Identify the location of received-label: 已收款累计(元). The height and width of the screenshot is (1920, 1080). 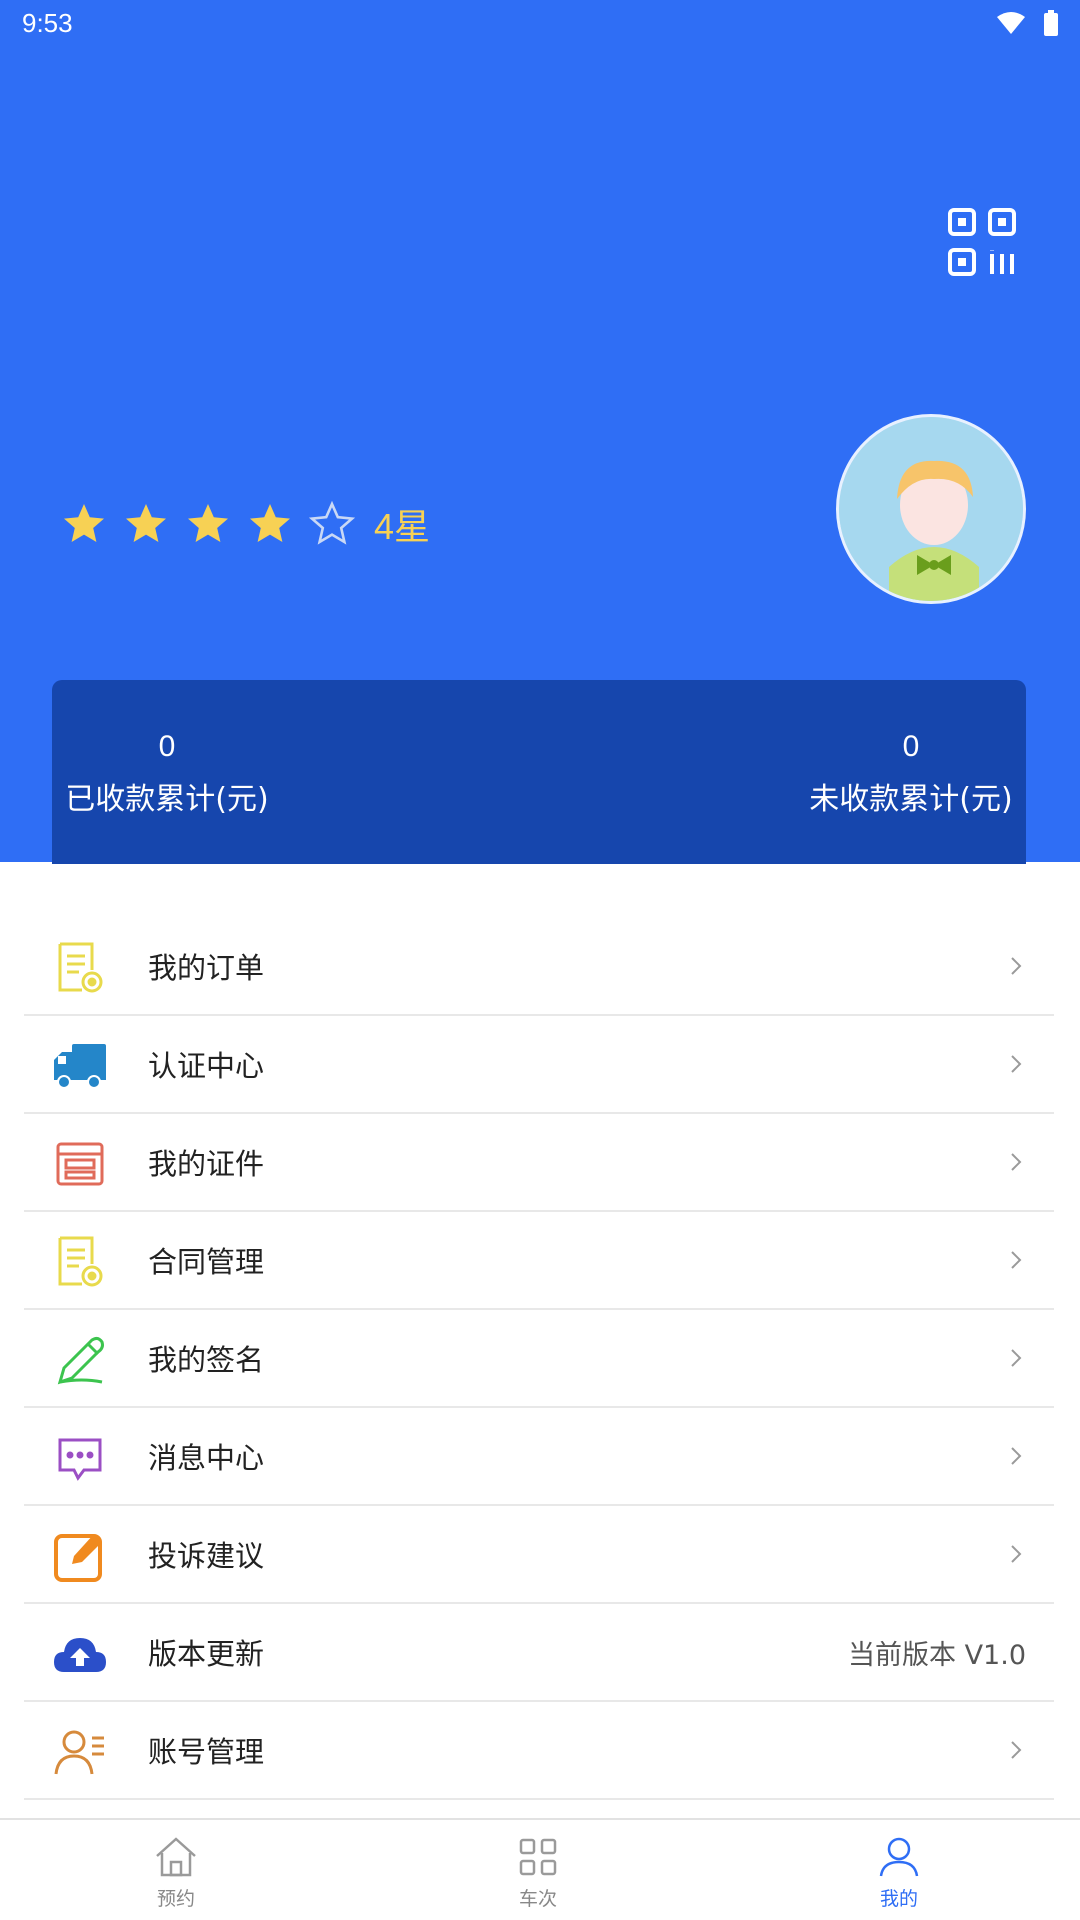
(167, 799).